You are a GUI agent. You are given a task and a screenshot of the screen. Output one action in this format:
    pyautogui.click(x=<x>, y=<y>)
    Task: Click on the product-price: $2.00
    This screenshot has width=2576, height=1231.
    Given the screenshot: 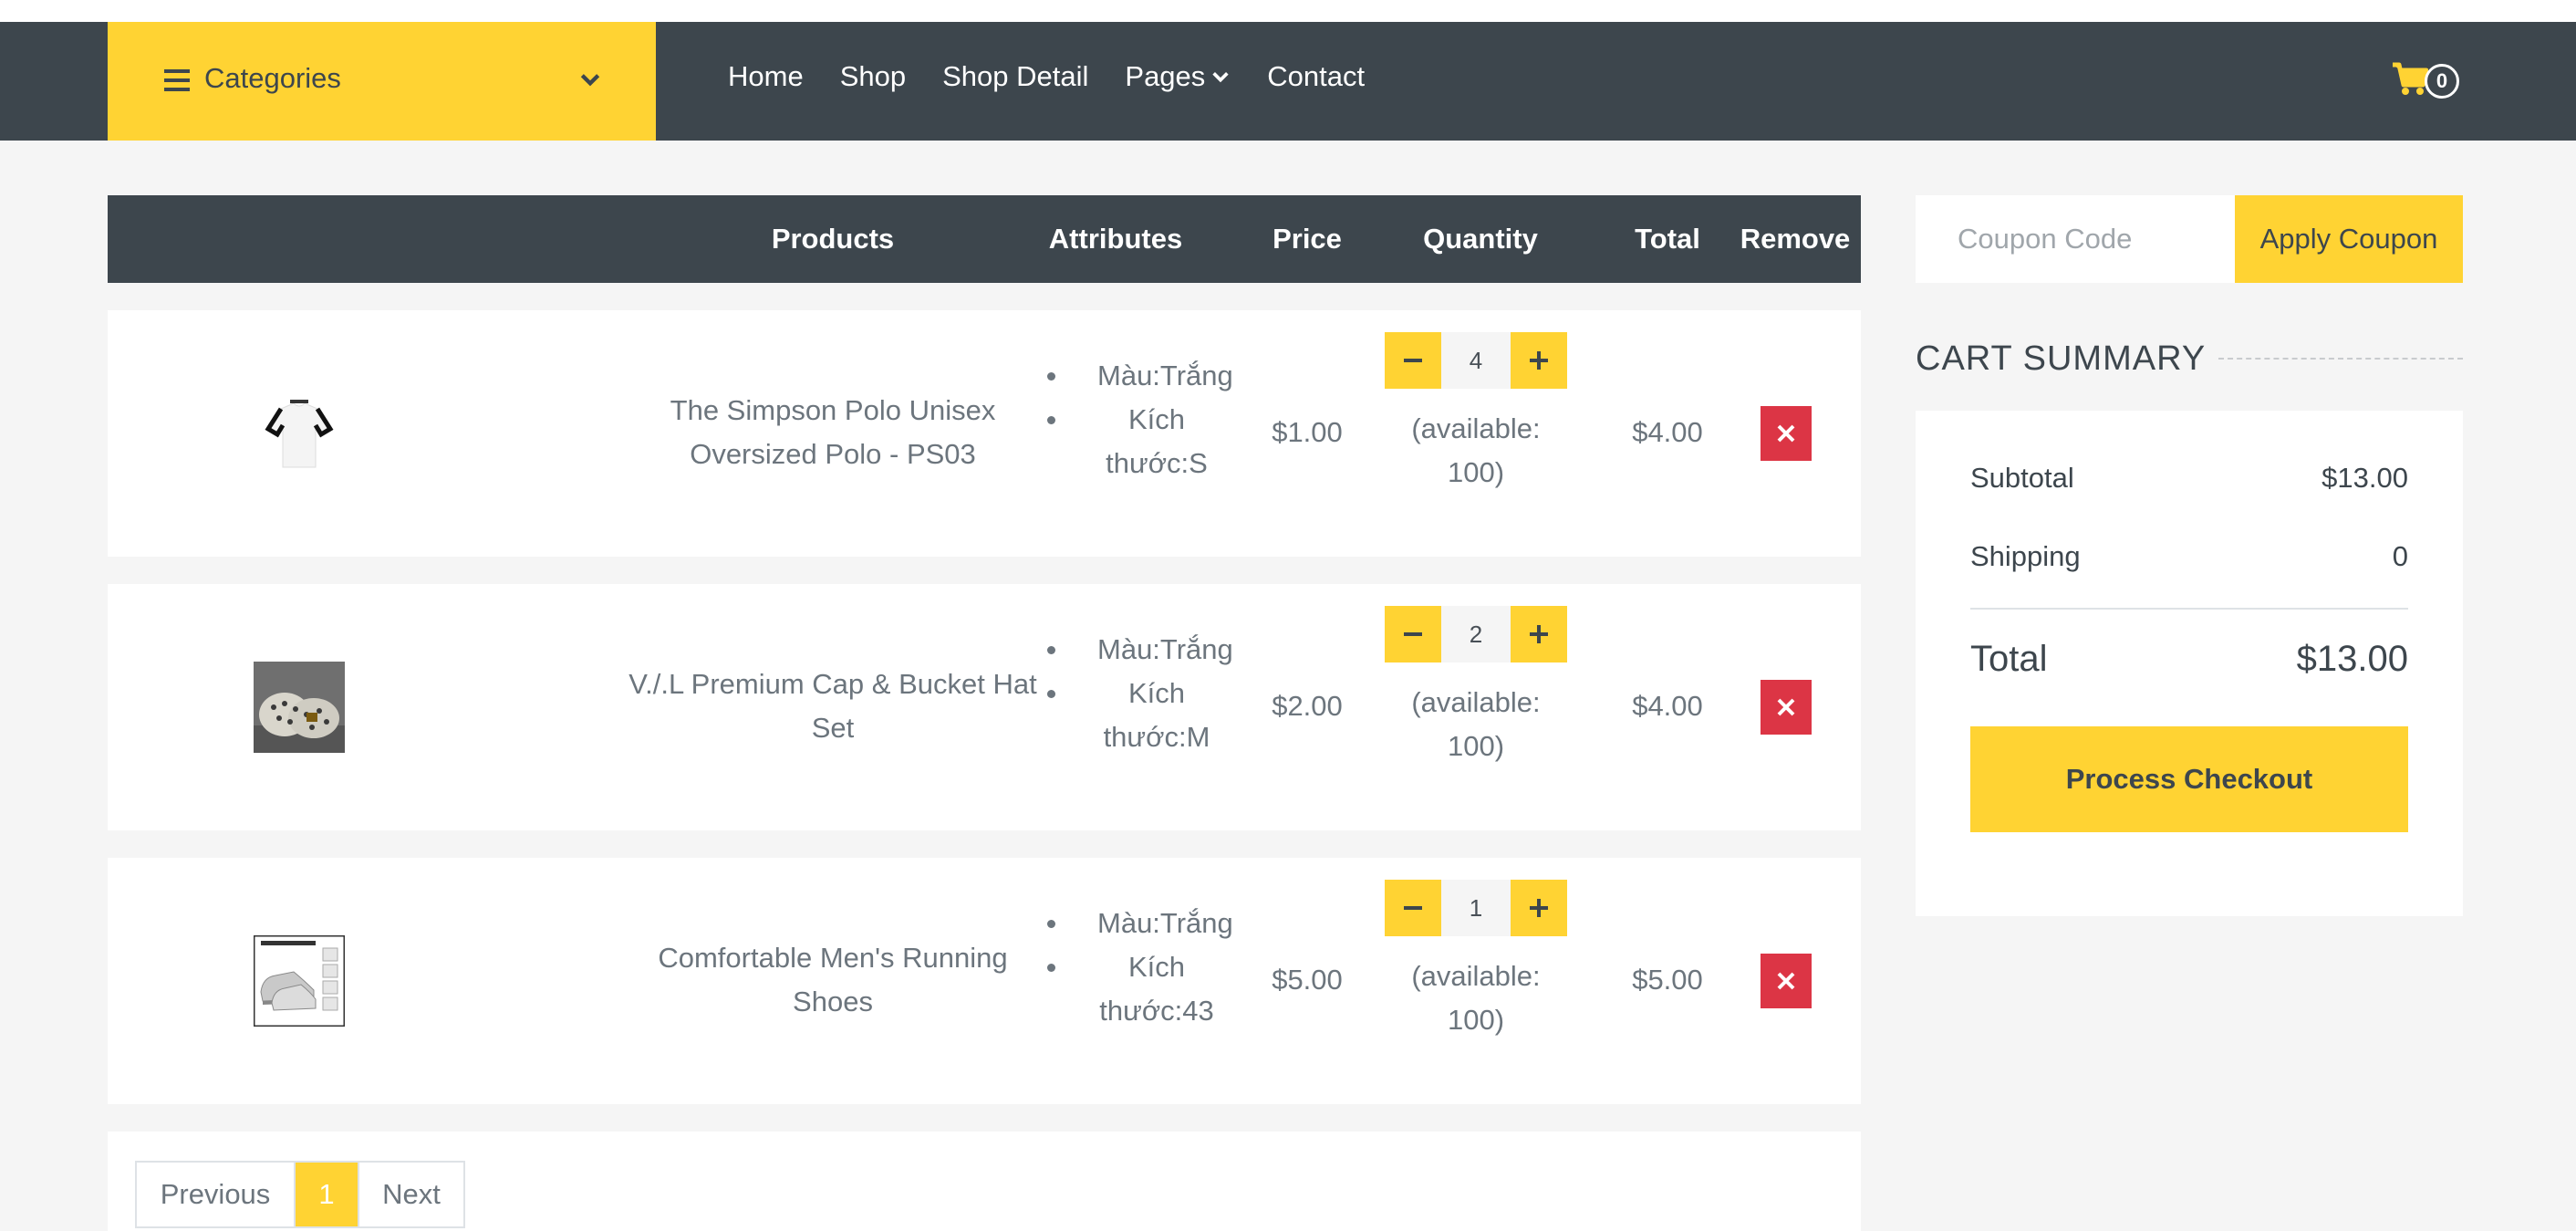 What is the action you would take?
    pyautogui.click(x=1307, y=706)
    